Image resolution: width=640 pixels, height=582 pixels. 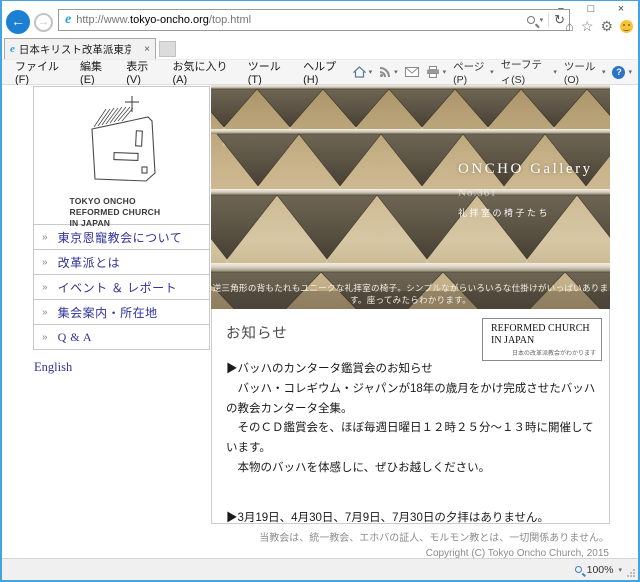 I want to click on home-icon: ⌂, so click(x=569, y=26).